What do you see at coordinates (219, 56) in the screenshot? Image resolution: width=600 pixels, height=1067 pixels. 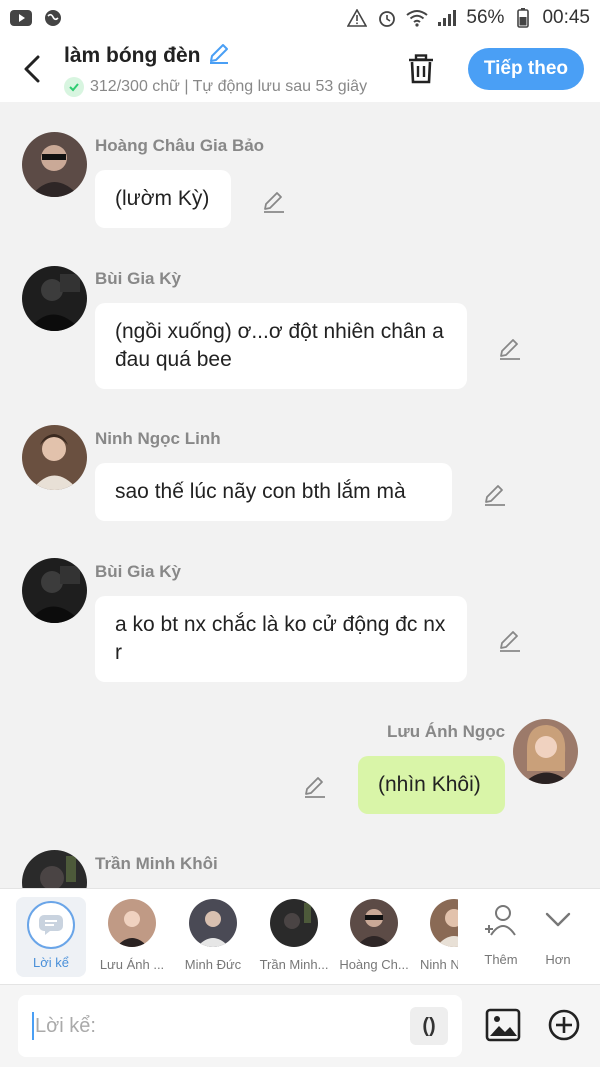 I see `edit-title-icon` at bounding box center [219, 56].